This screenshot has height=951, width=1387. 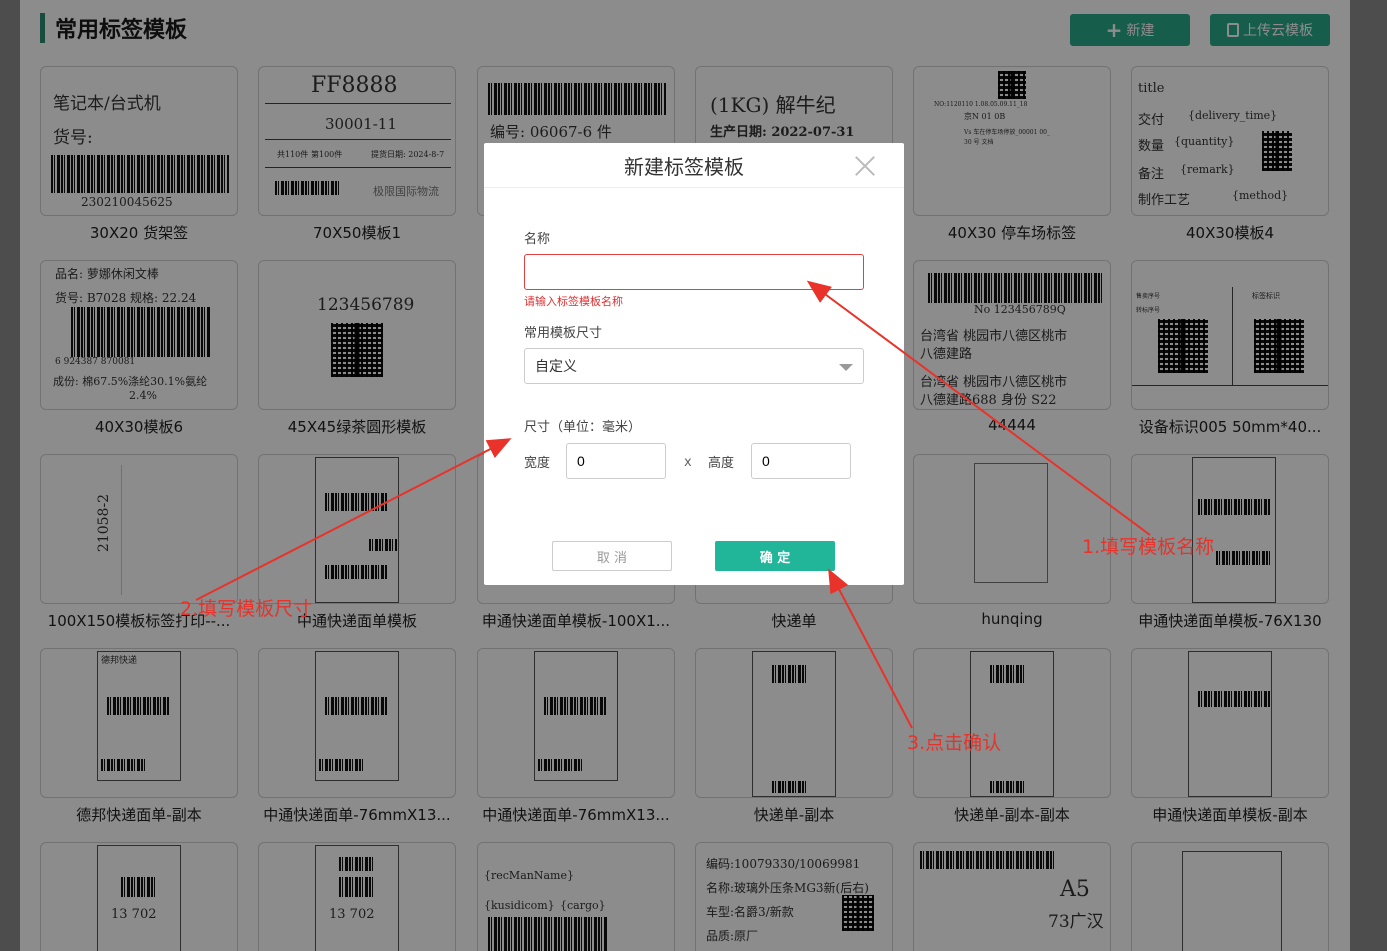 What do you see at coordinates (246, 609) in the screenshot?
I see `annotation-step2: 2.填写模板尺寸` at bounding box center [246, 609].